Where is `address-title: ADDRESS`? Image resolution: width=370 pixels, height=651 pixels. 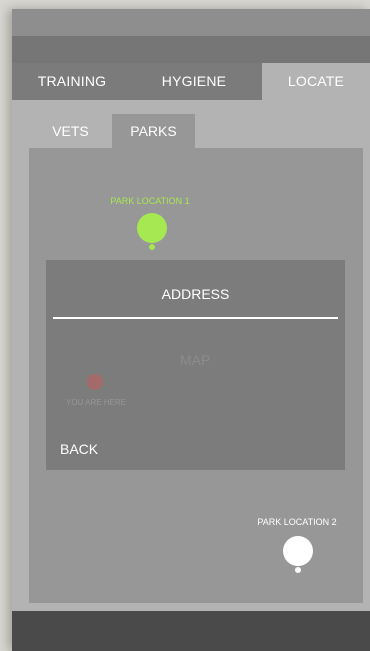 address-title: ADDRESS is located at coordinates (195, 294).